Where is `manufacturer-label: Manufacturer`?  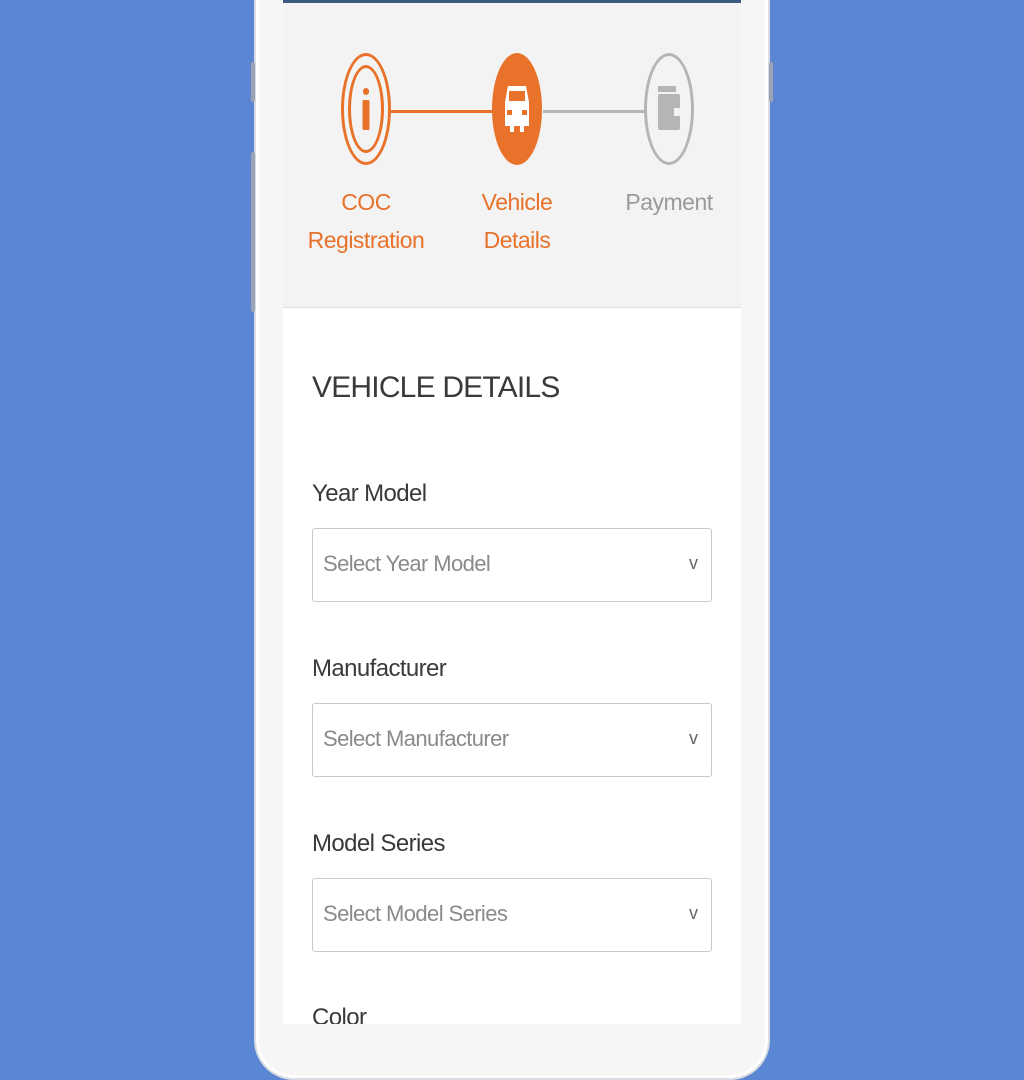
manufacturer-label: Manufacturer is located at coordinates (379, 668).